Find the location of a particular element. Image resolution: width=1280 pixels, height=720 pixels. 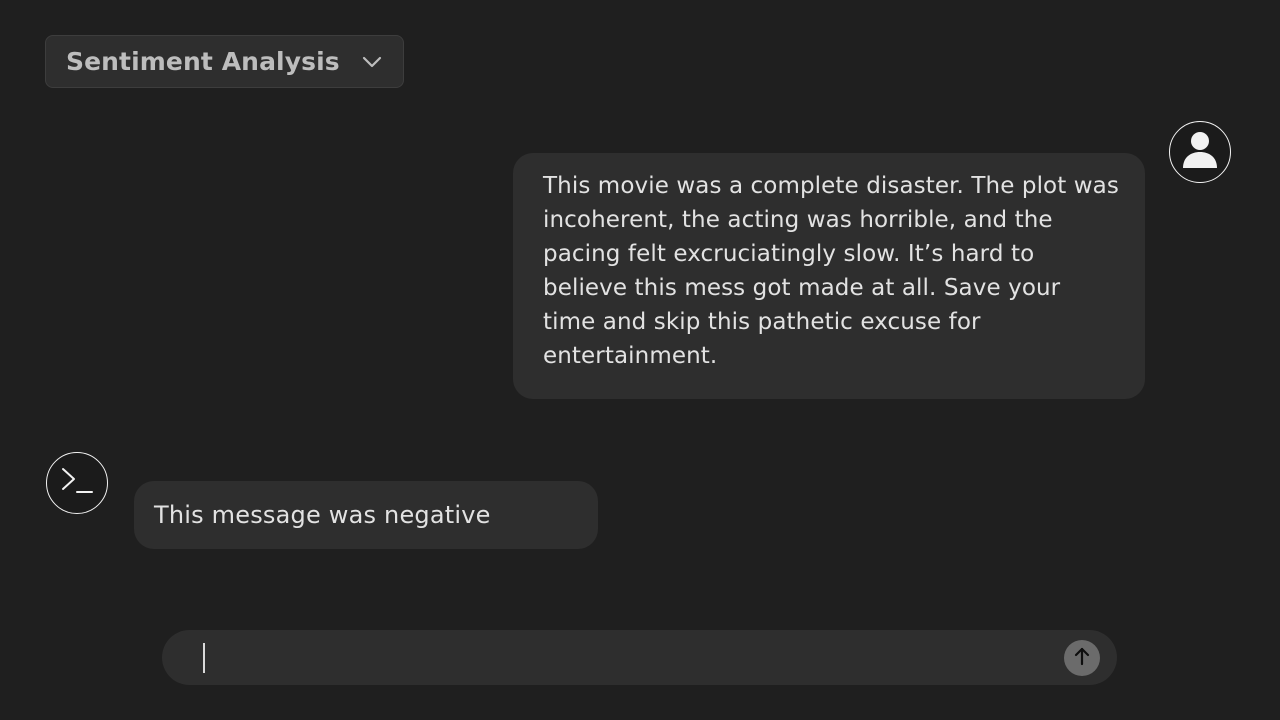

assistant-avatar is located at coordinates (77, 483).